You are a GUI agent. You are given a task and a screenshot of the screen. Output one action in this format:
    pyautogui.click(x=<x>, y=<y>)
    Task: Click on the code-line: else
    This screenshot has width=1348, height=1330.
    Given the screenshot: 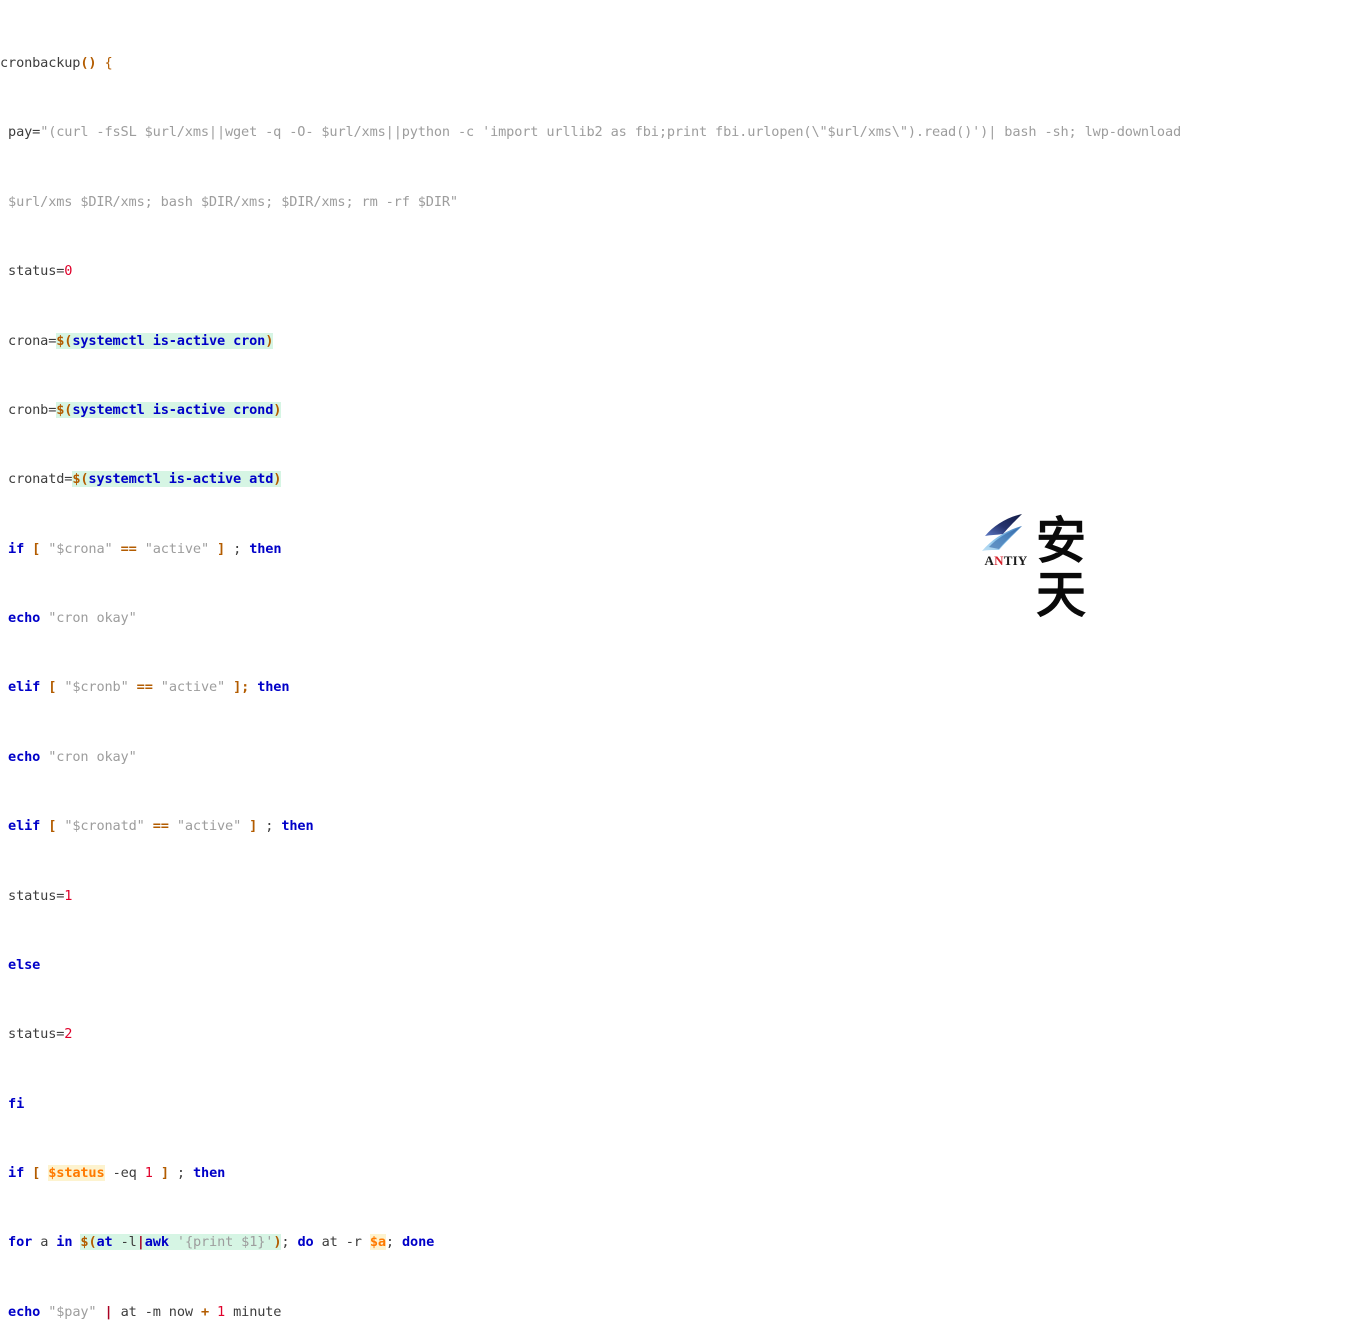 What is the action you would take?
    pyautogui.click(x=24, y=964)
    